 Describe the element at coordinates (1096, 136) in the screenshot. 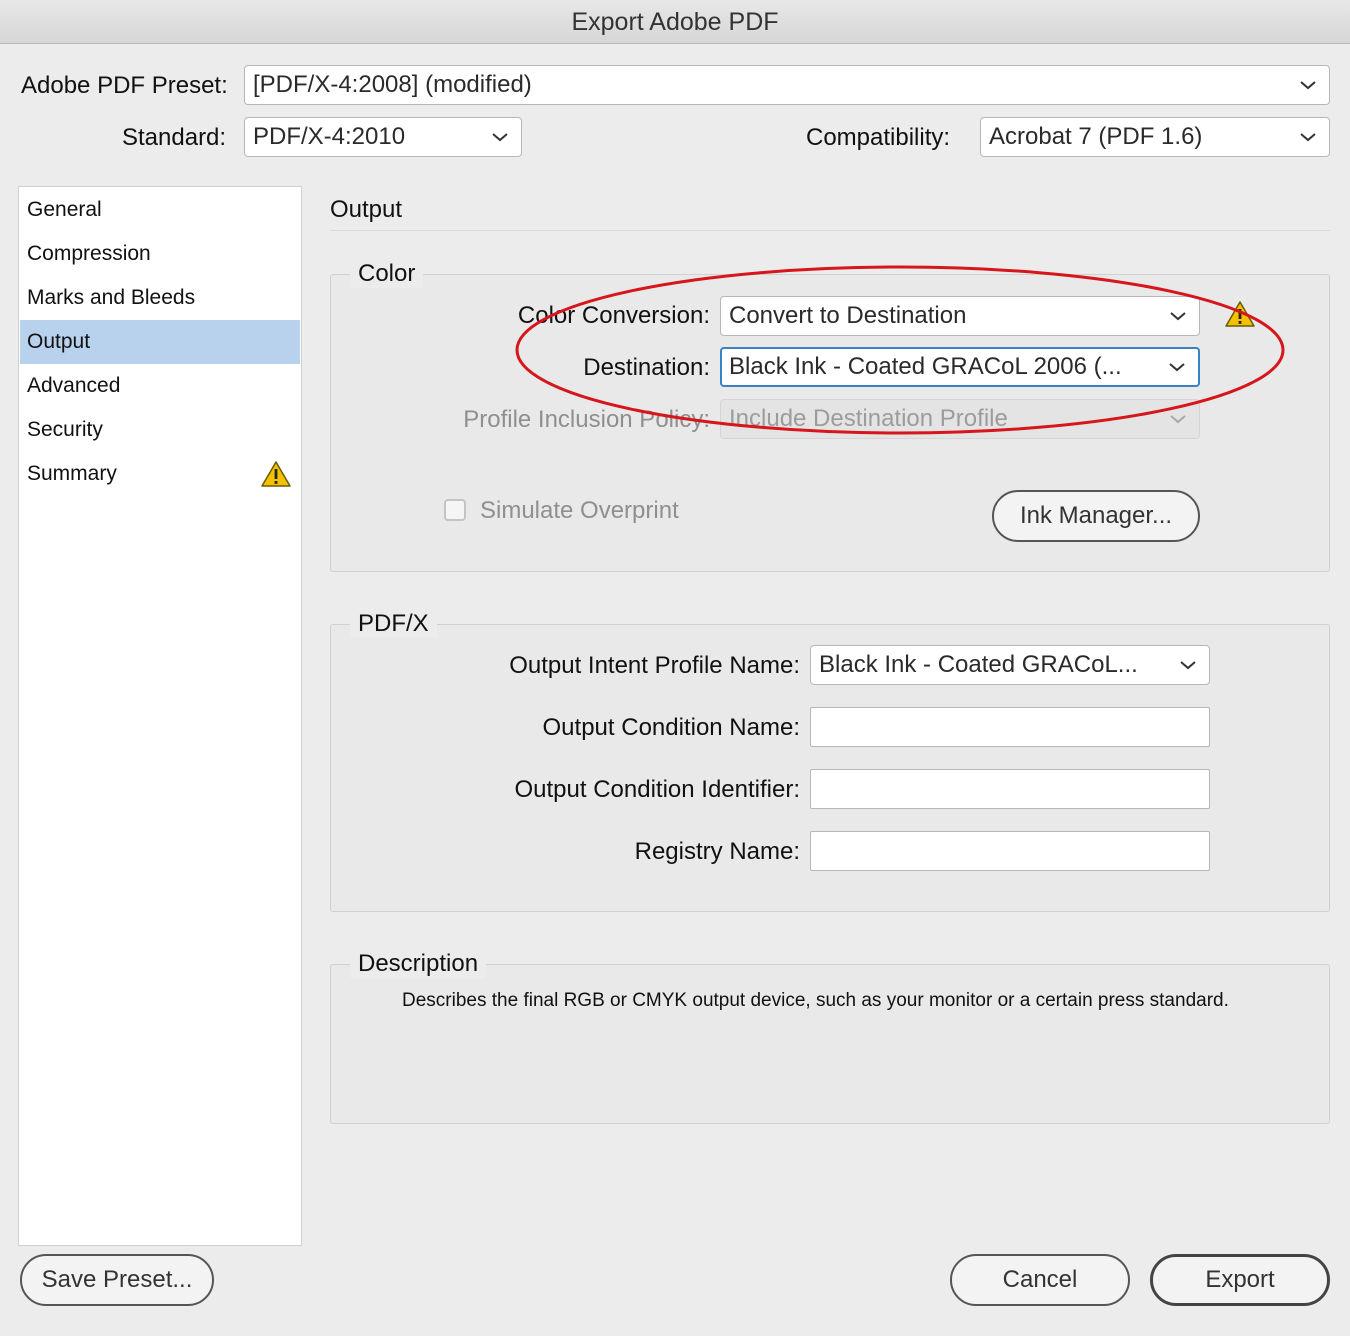

I see `compatibility-value: Acrobat 7 (PDF 1.6)` at that location.